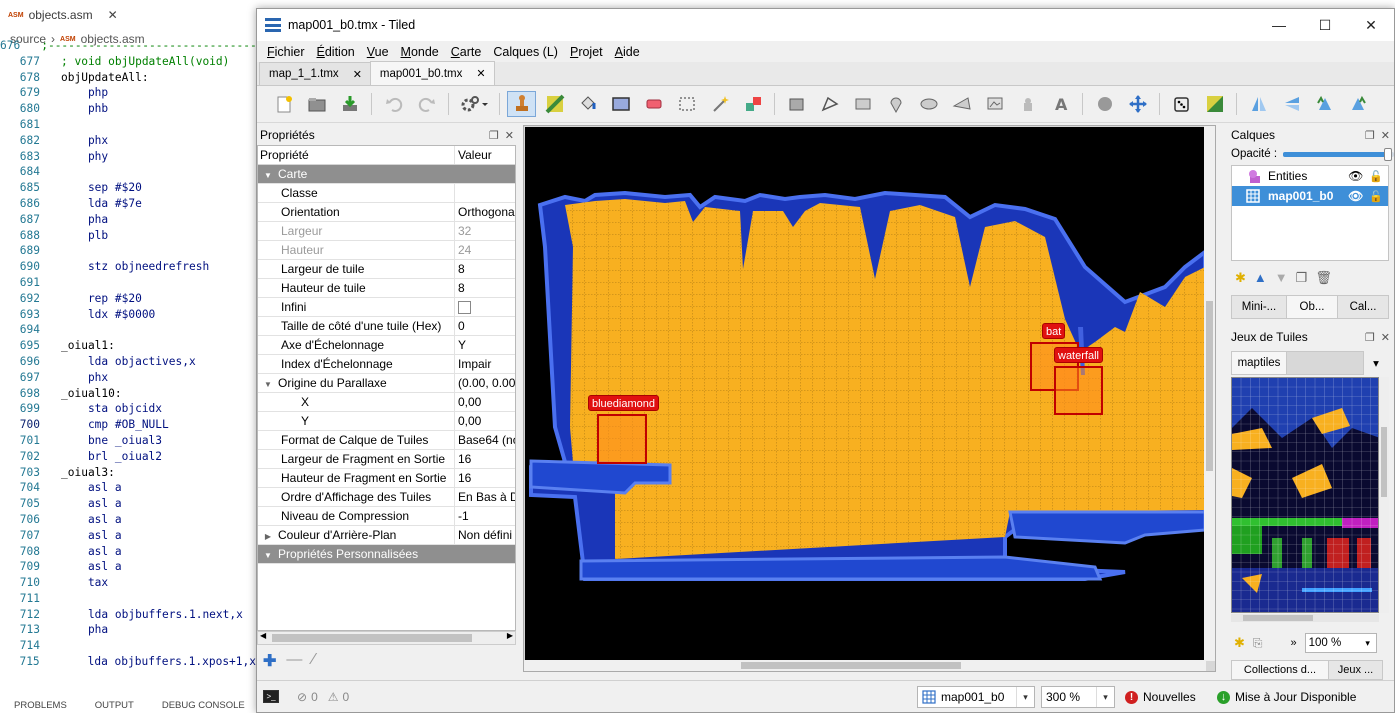  I want to click on property-row: Largeur de Fragment en Sortie 16, so click(386, 459).